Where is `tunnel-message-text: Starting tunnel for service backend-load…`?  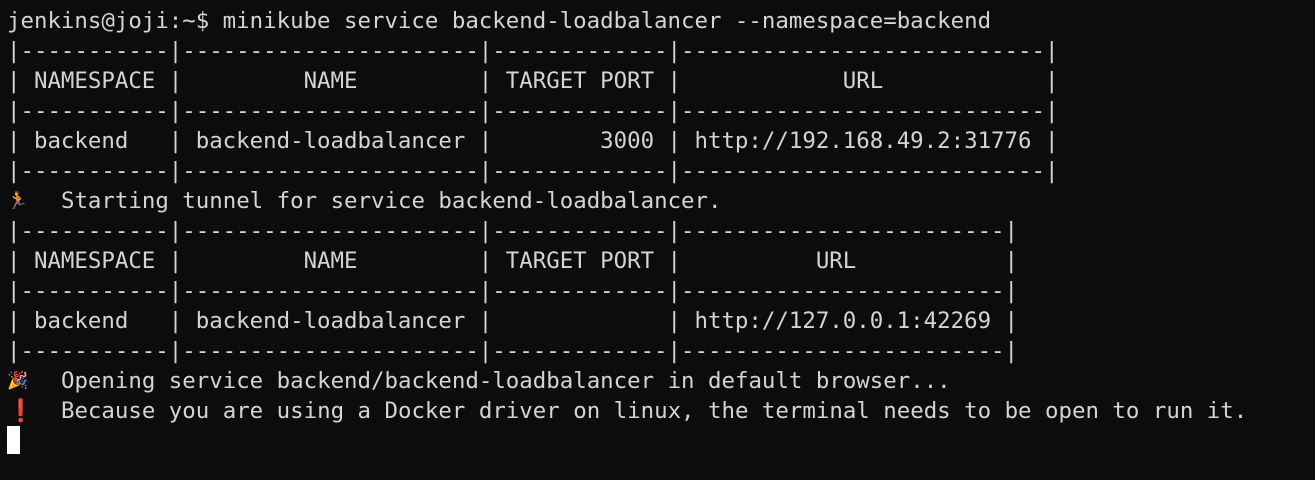 tunnel-message-text: Starting tunnel for service backend-load… is located at coordinates (378, 201).